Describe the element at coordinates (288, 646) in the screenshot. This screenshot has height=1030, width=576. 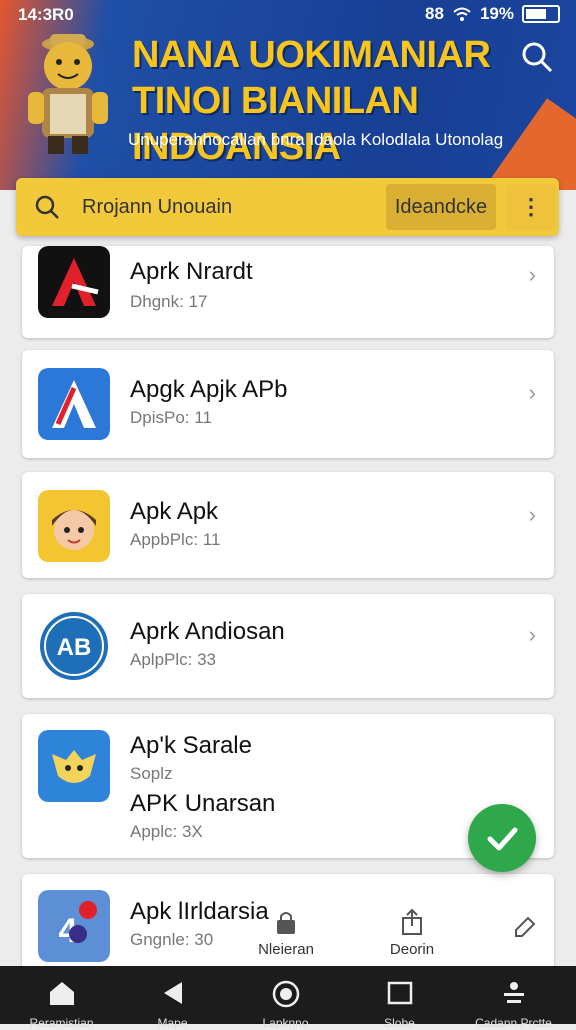
I see `list-item: AB Aprk Andiosan AplpPlc: 33 ›` at that location.